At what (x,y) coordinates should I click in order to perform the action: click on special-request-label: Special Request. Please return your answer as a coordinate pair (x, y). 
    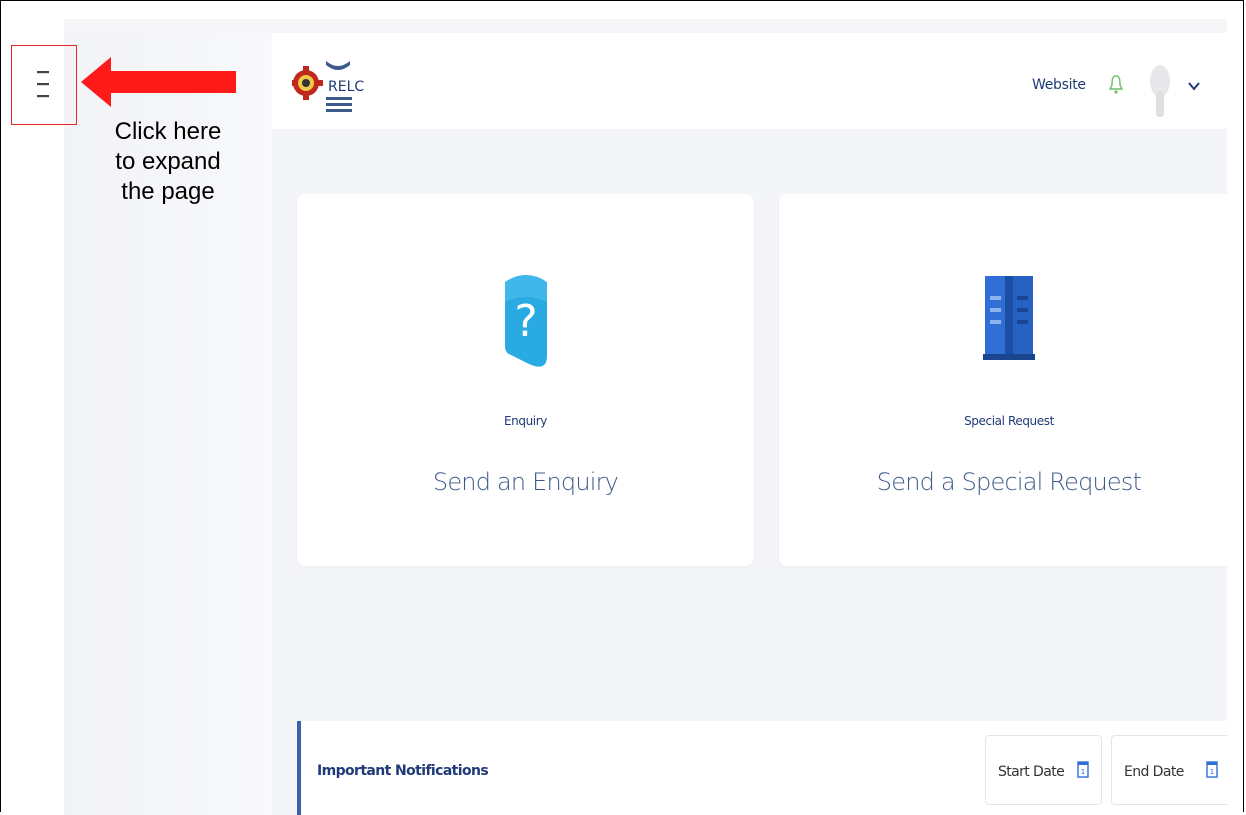
    Looking at the image, I should click on (1009, 421).